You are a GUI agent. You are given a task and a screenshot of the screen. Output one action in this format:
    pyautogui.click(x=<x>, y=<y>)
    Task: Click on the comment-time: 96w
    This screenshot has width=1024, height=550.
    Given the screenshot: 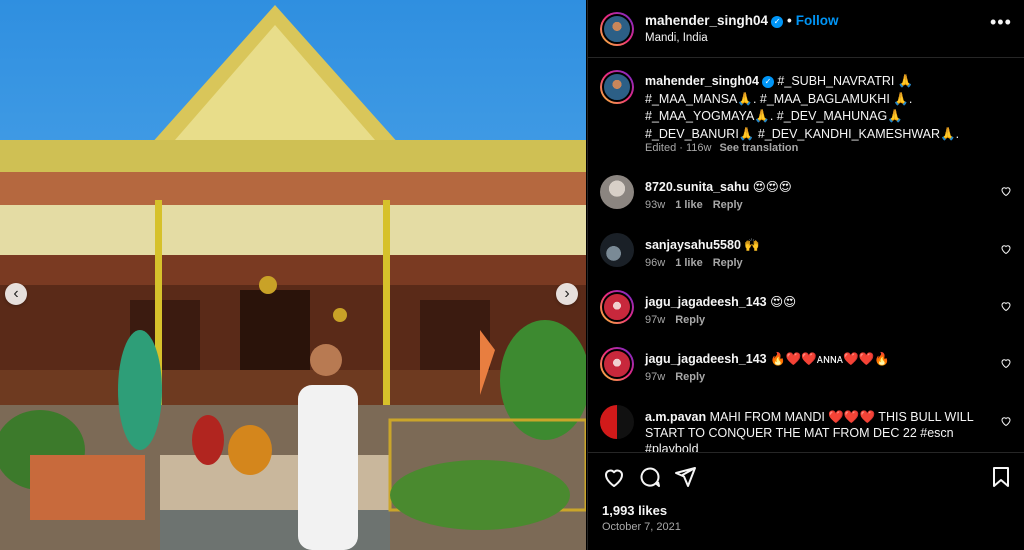 What is the action you would take?
    pyautogui.click(x=655, y=263)
    